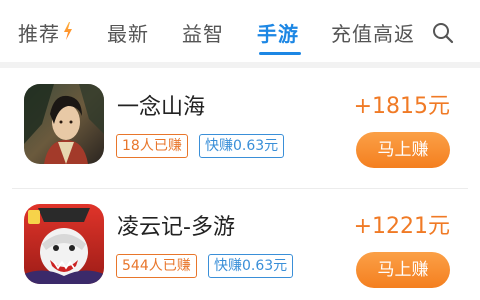 This screenshot has height=300, width=480. I want to click on tab-puzzle: 益智, so click(203, 32).